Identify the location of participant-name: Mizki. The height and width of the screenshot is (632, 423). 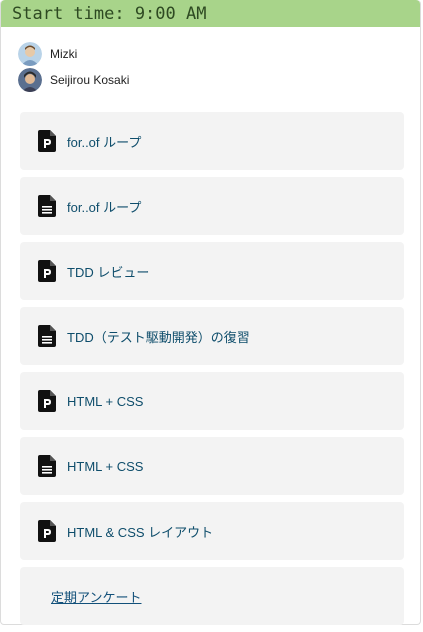
(64, 54).